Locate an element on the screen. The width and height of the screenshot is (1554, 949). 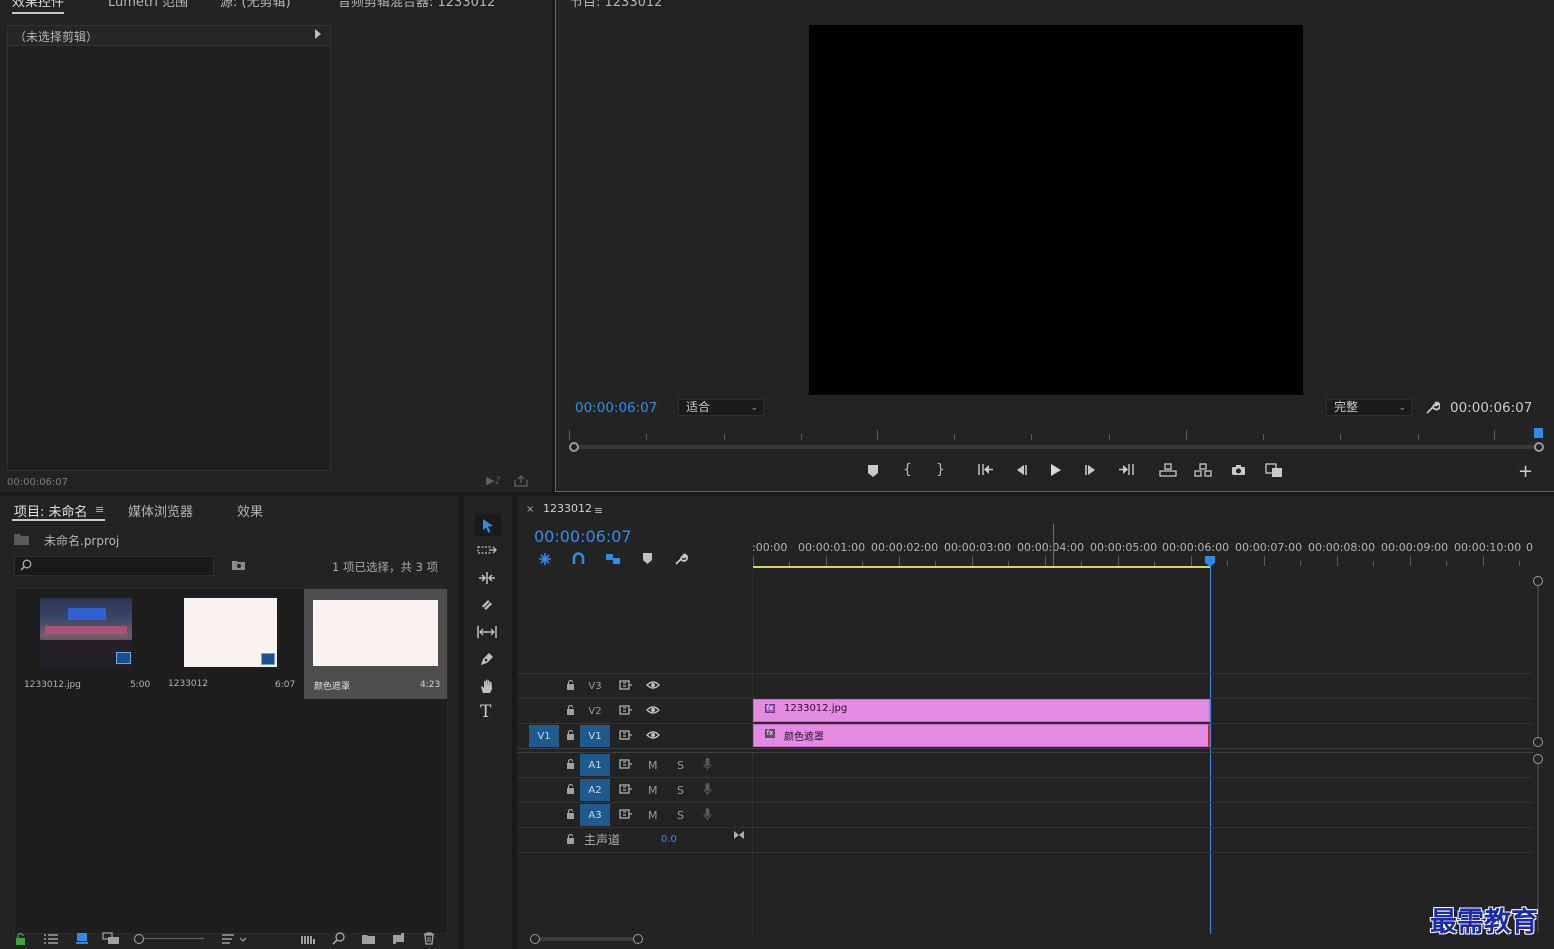
fit-select: 适合 ⌄ is located at coordinates (721, 407).